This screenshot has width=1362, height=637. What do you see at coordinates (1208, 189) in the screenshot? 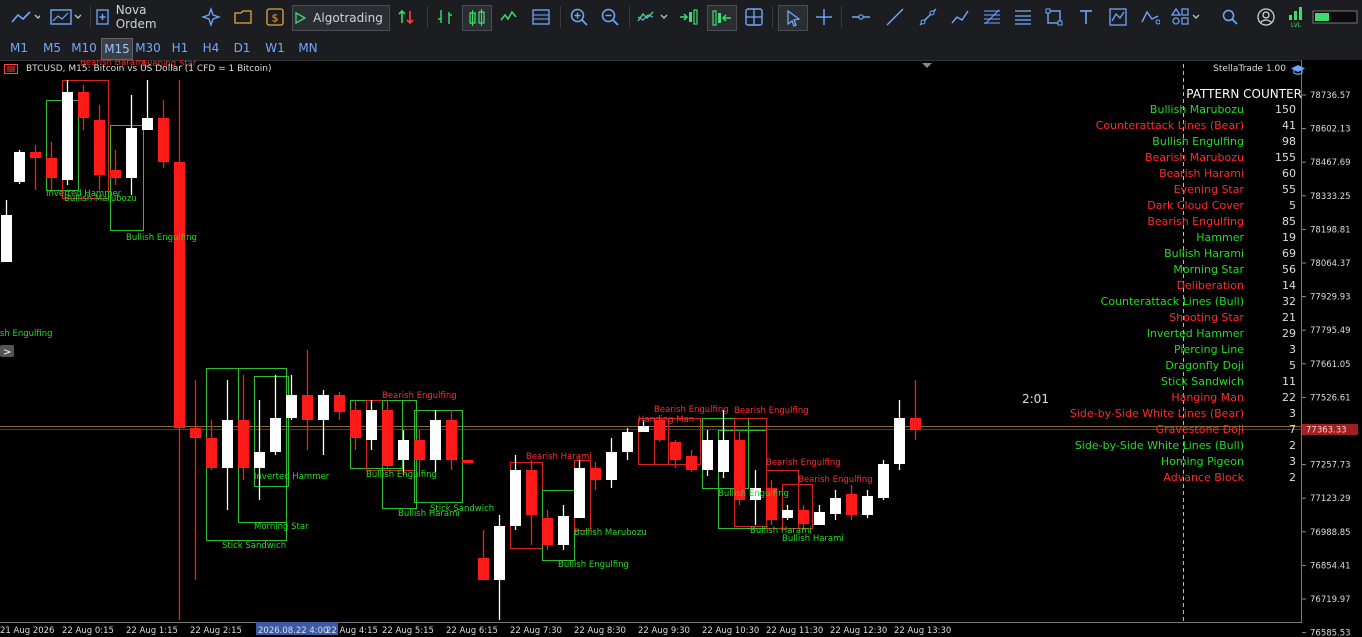
I see `pattern-name: Evening Star` at bounding box center [1208, 189].